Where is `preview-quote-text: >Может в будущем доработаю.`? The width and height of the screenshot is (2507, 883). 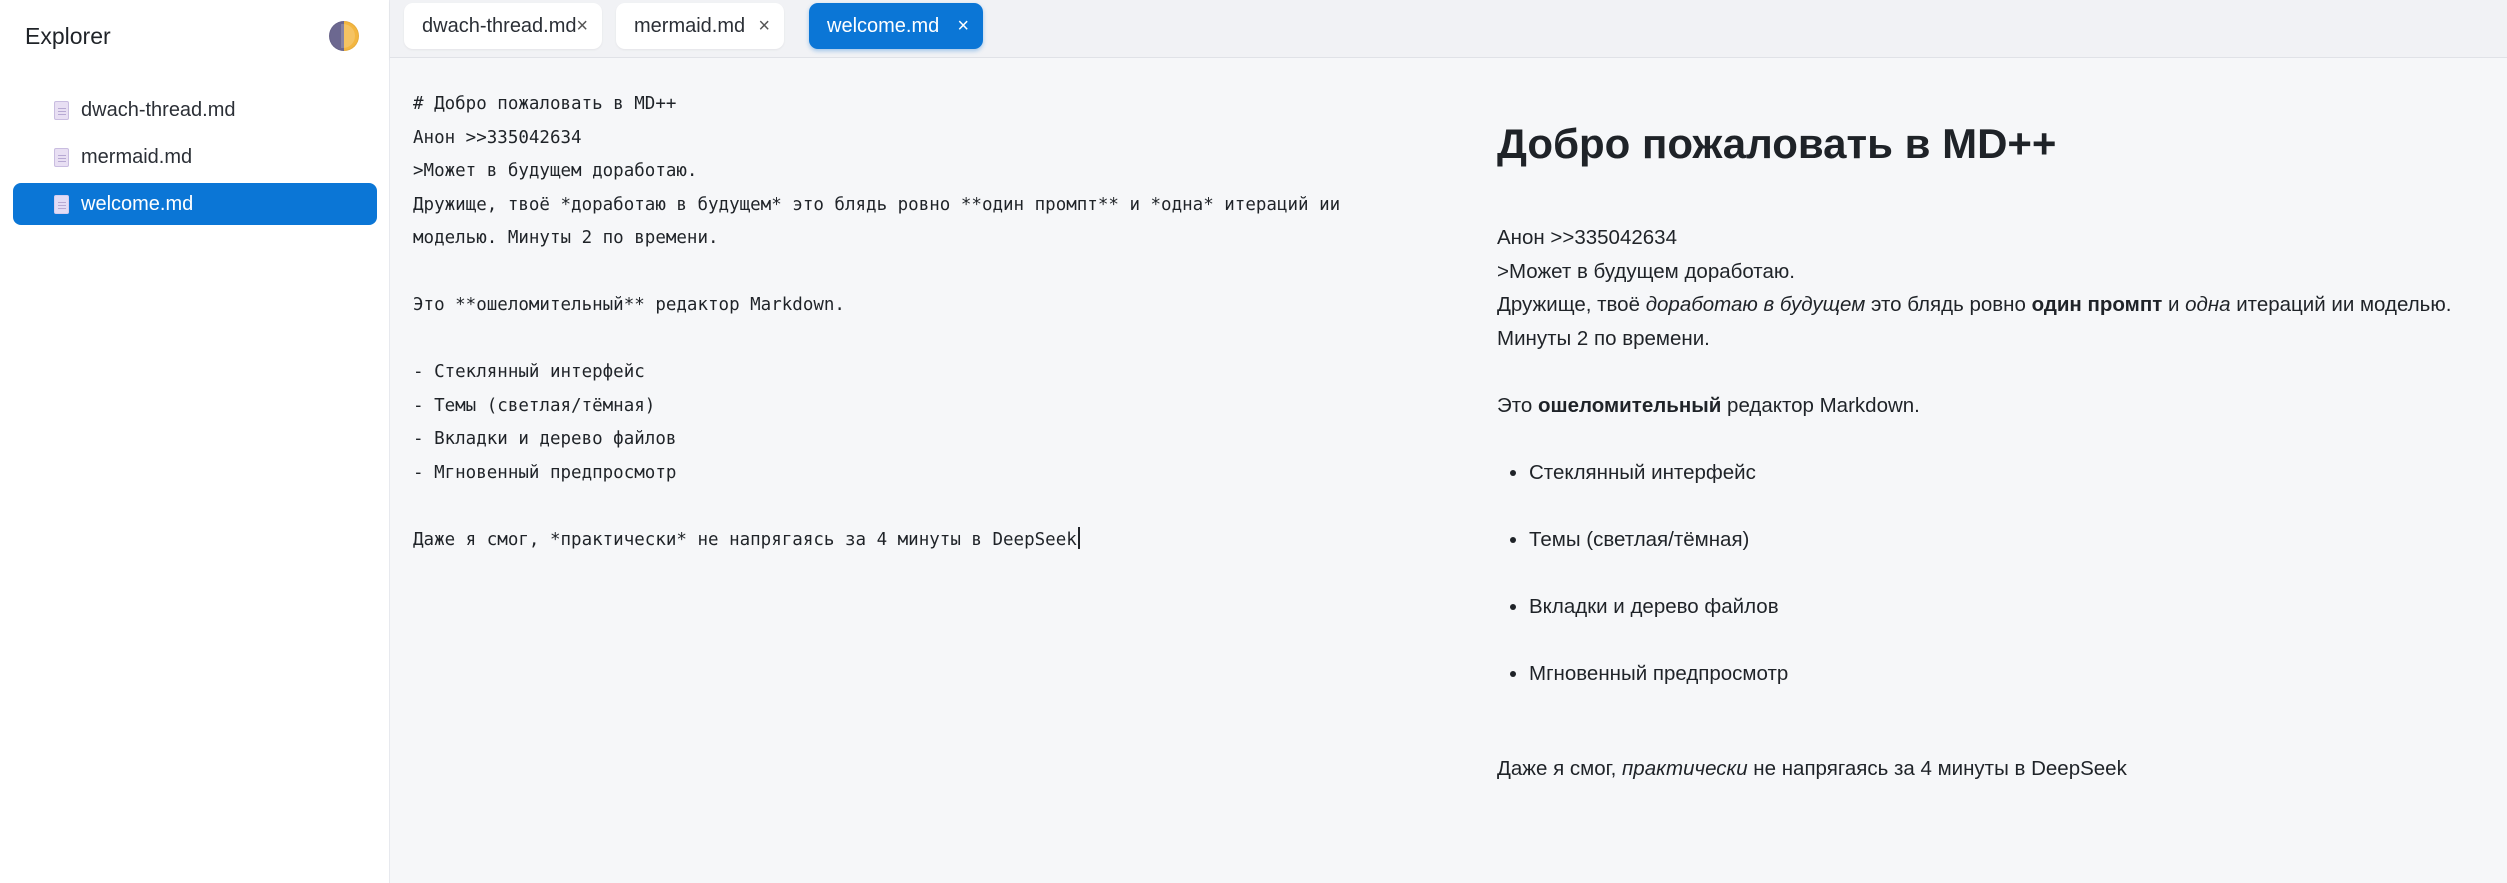 preview-quote-text: >Может в будущем доработаю. is located at coordinates (1646, 271).